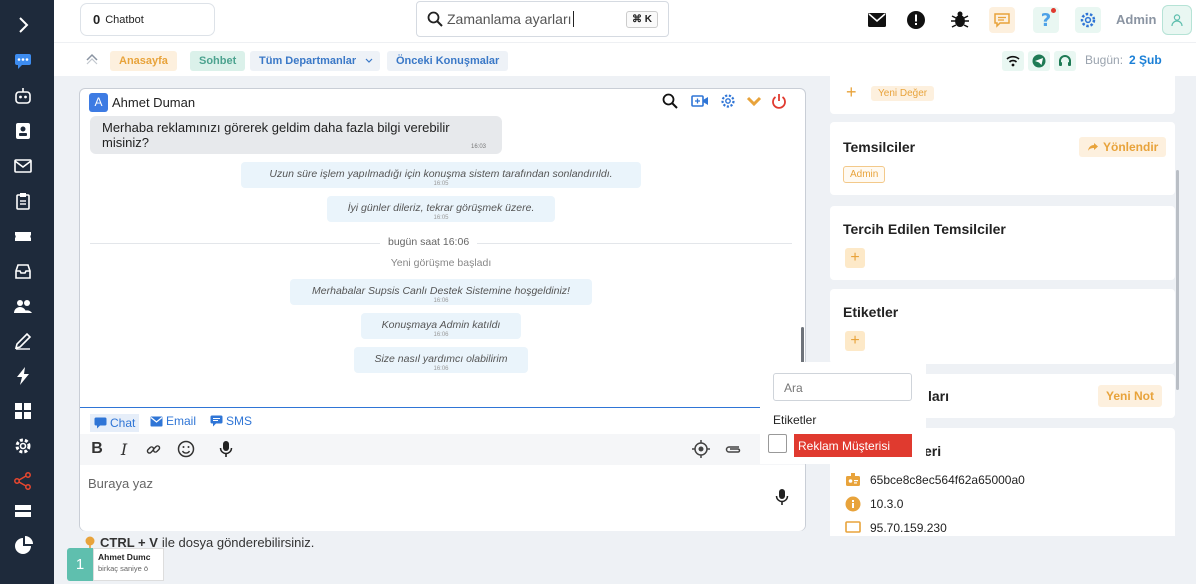 This screenshot has height=584, width=1196. I want to click on attachment-icon, so click(733, 449).